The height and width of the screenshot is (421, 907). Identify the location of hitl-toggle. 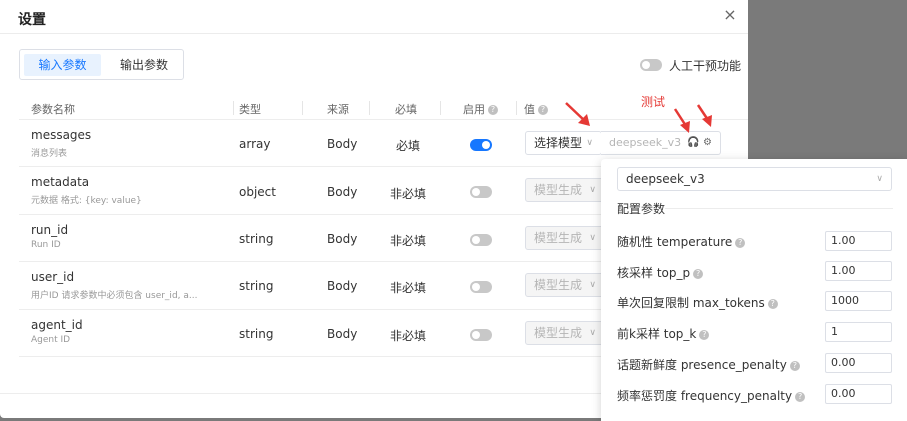
(651, 65).